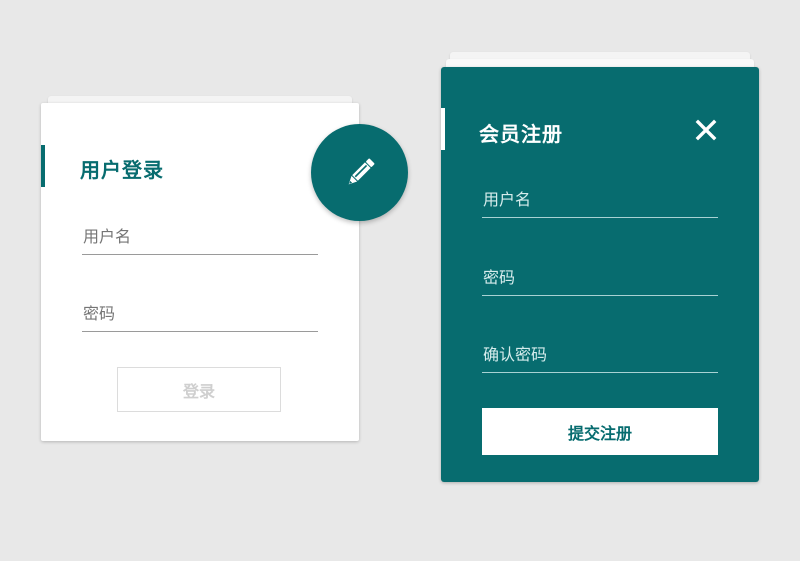 The height and width of the screenshot is (561, 800). What do you see at coordinates (515, 354) in the screenshot?
I see `register-confirm-password-label: 确认密码` at bounding box center [515, 354].